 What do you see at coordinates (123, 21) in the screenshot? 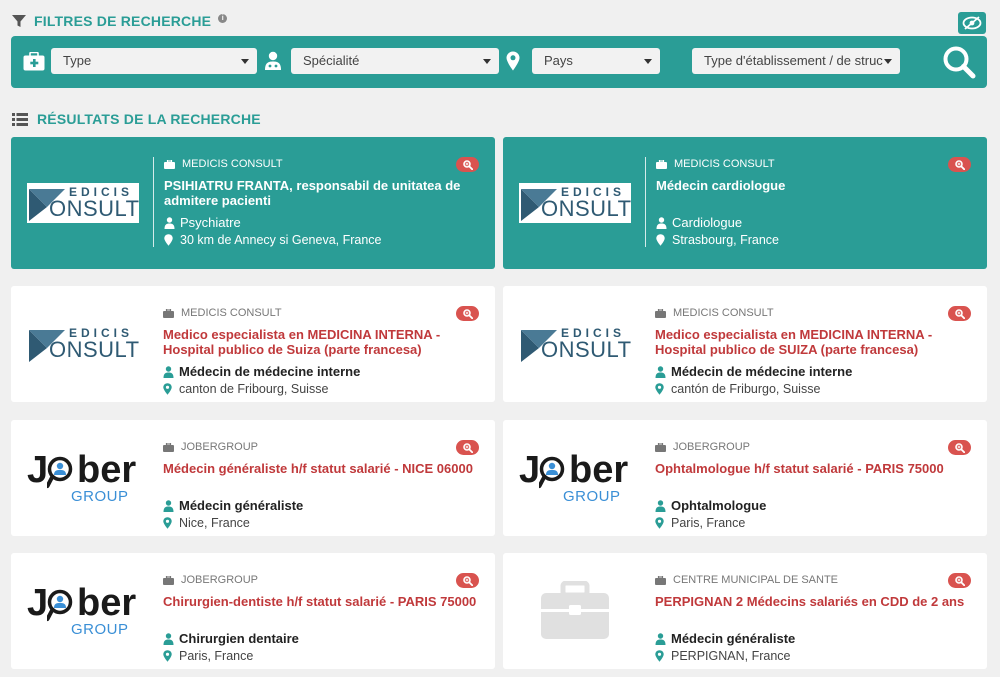
I see `filters-title: FILTRES DE RECHERCHE` at bounding box center [123, 21].